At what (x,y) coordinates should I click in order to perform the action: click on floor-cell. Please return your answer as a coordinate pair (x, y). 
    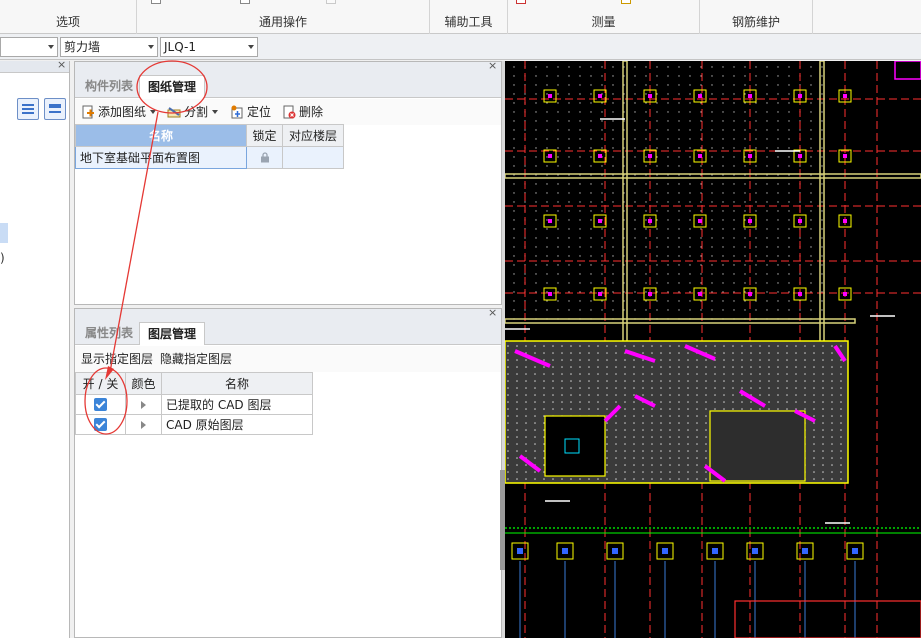
    Looking at the image, I should click on (313, 157).